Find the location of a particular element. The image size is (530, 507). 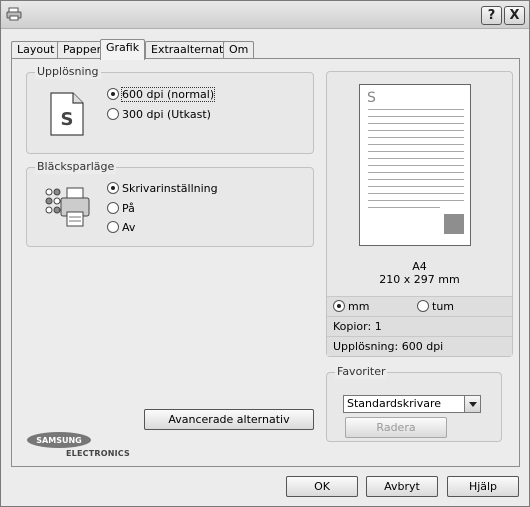

ok-button: OK is located at coordinates (322, 486).